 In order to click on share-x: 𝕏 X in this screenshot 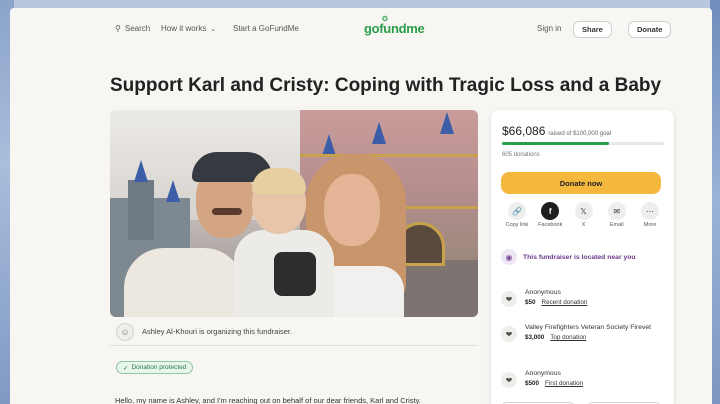, I will do `click(584, 222)`.